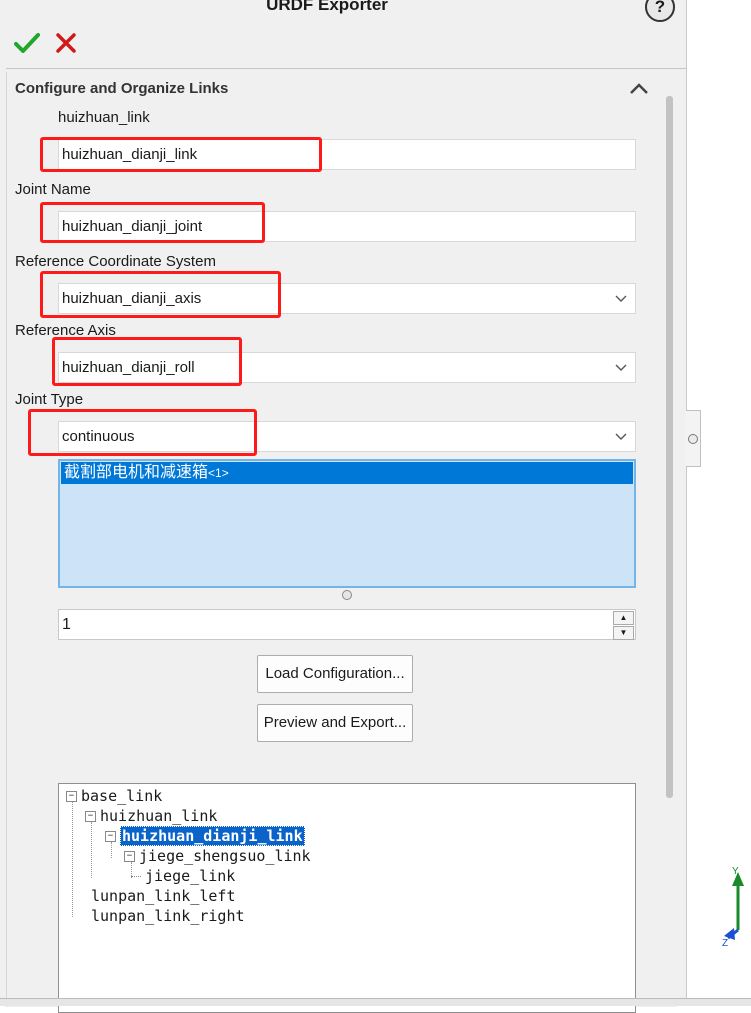  I want to click on tree-node-jiege-shengsuo-link: − jiege_shengsuo_link, so click(217, 856).